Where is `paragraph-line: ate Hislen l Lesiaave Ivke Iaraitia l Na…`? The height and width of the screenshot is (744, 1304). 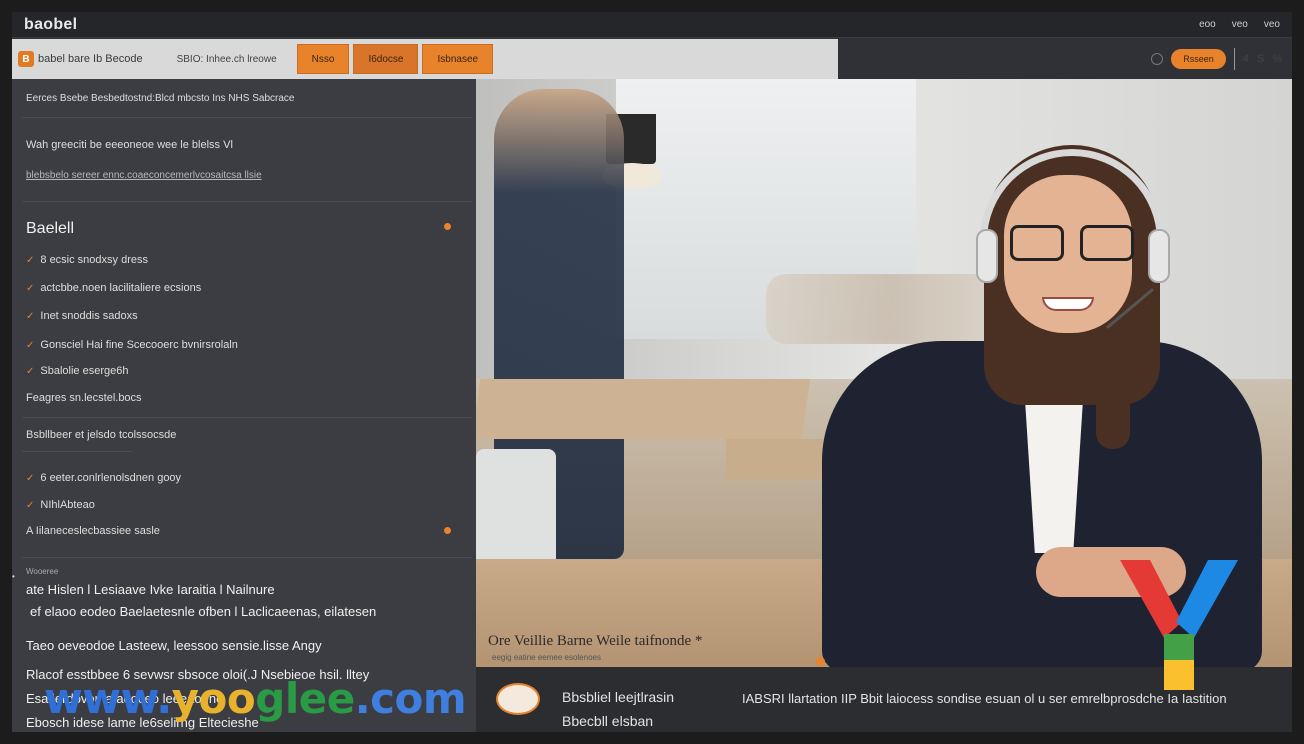
paragraph-line: ate Hislen l Lesiaave Ivke Iaraitia l Na… is located at coordinates (150, 589).